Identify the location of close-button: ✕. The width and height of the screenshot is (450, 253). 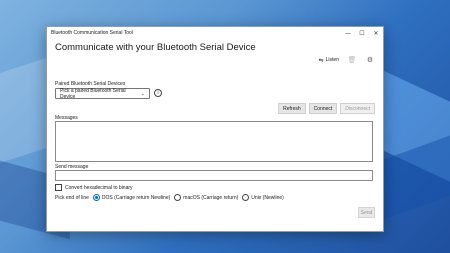
(376, 33).